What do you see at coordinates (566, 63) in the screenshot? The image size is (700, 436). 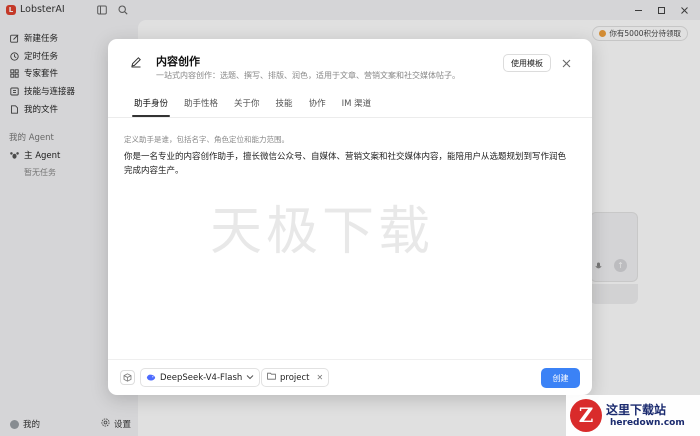 I see `close-icon` at bounding box center [566, 63].